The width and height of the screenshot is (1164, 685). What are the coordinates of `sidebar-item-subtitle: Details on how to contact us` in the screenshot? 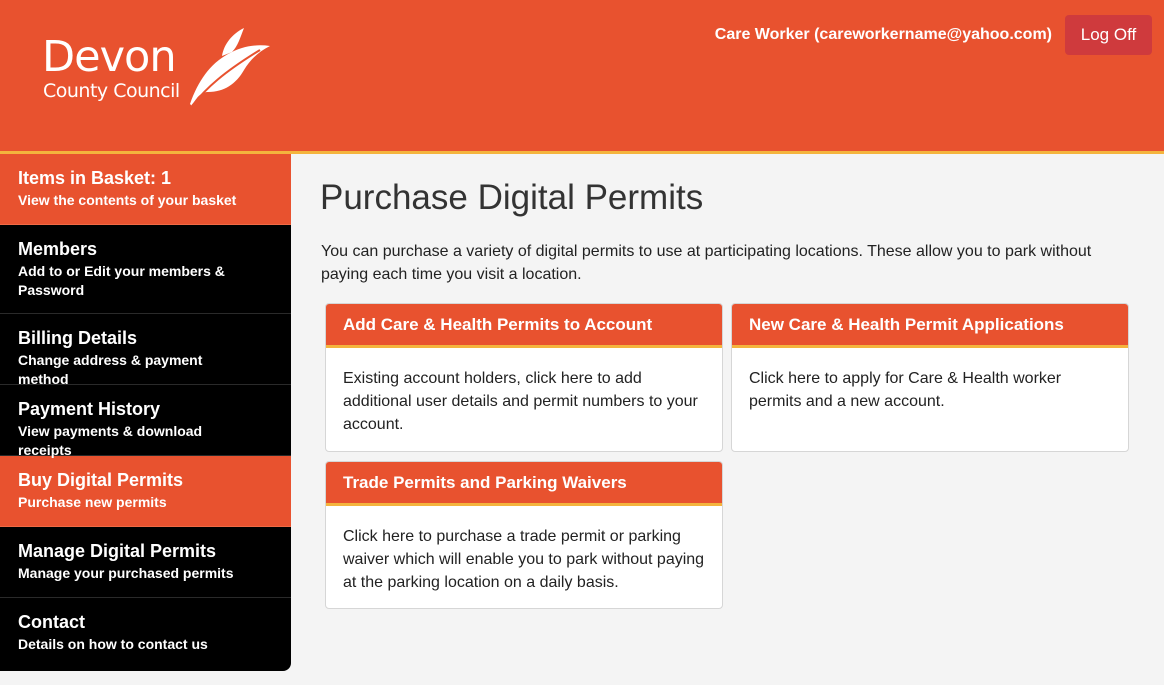 It's located at (113, 644).